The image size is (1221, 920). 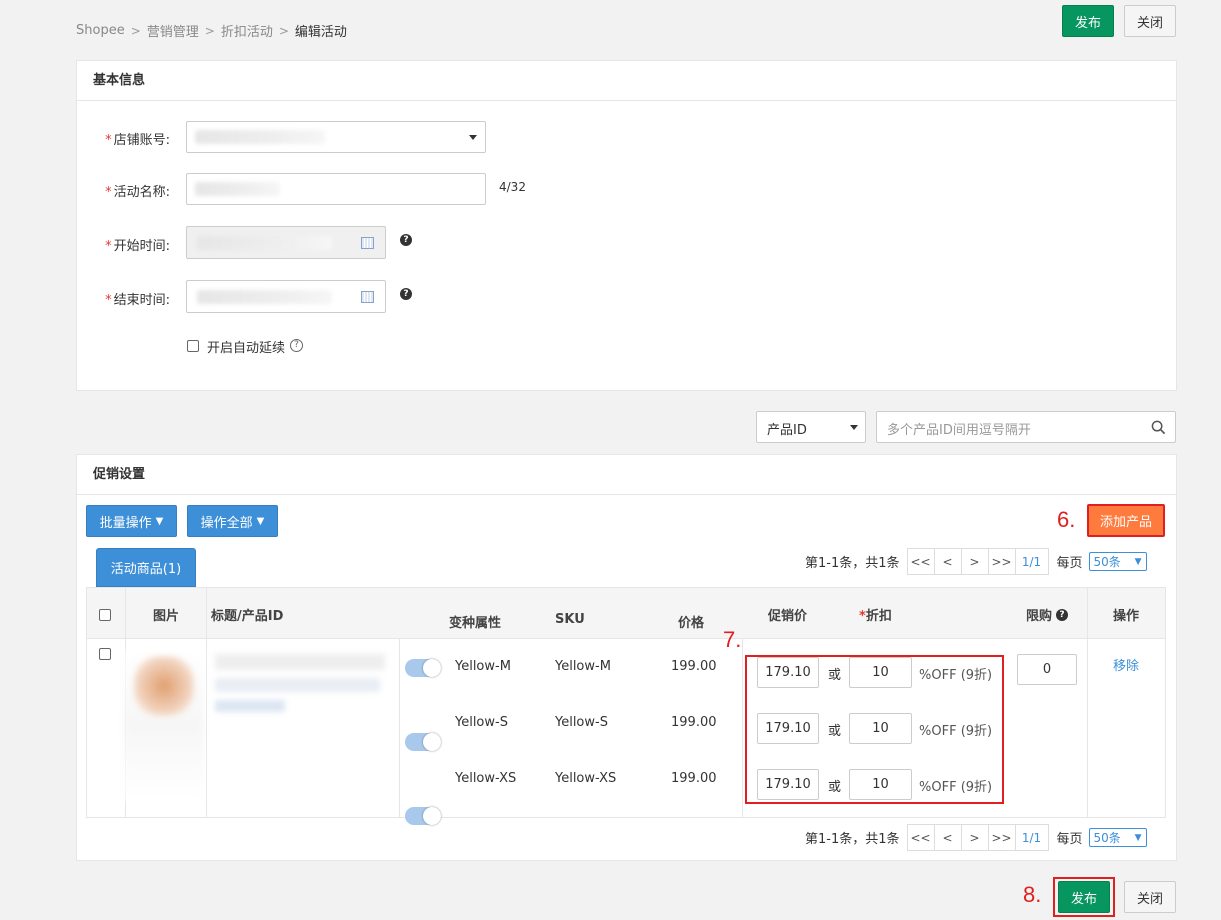 I want to click on col-price: 价格, so click(x=691, y=623).